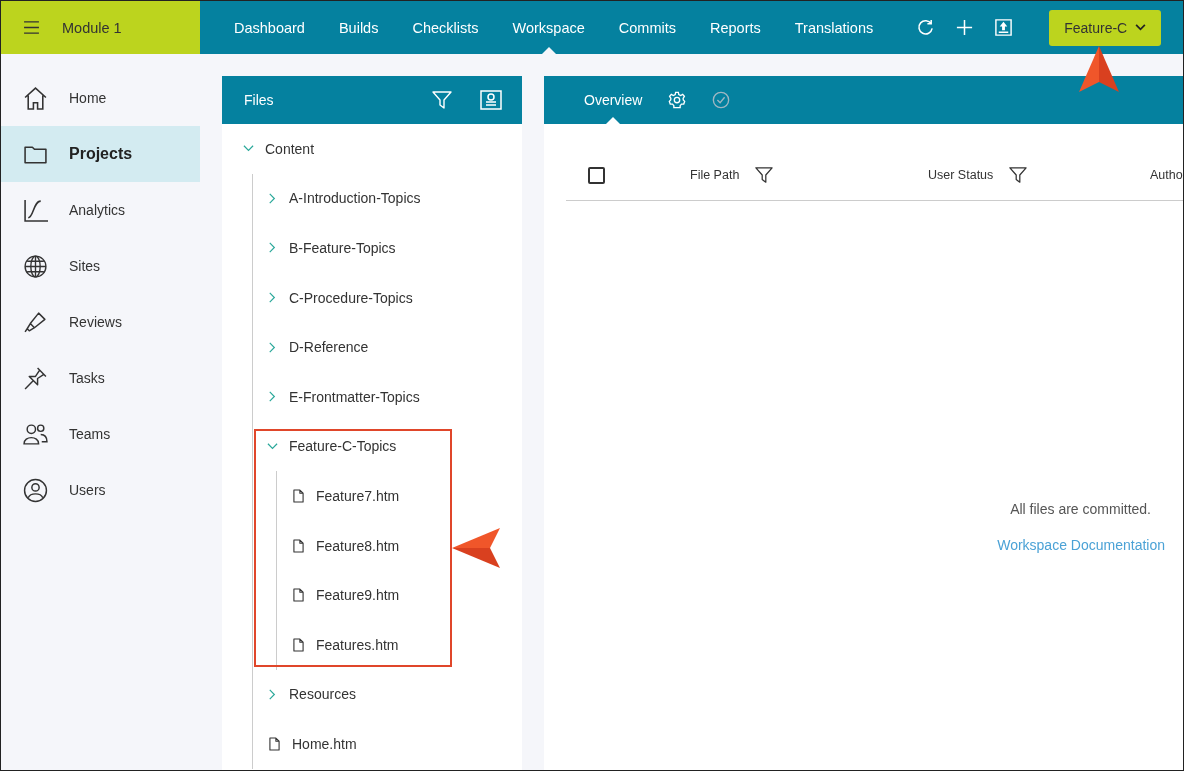 Image resolution: width=1184 pixels, height=771 pixels. I want to click on nav-tab: Builds, so click(358, 27).